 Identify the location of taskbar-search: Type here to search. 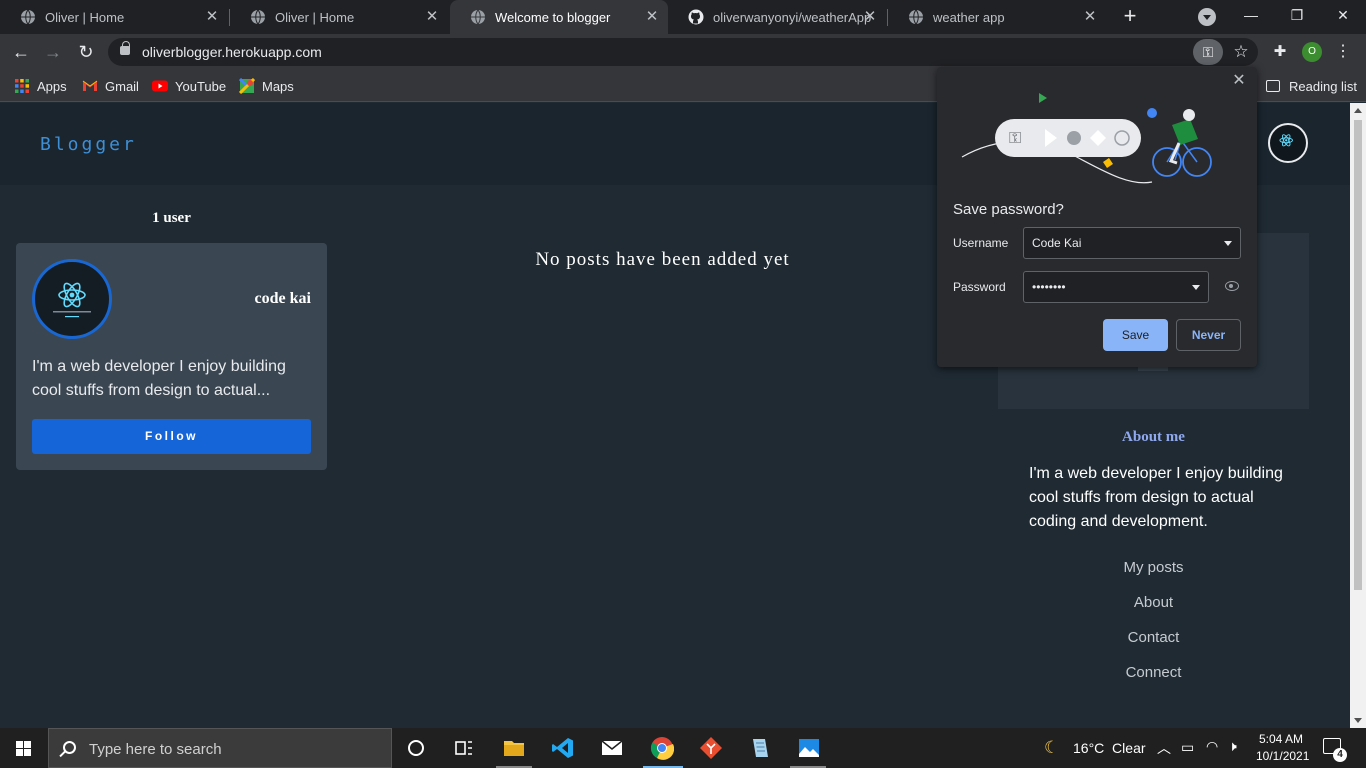
(220, 748).